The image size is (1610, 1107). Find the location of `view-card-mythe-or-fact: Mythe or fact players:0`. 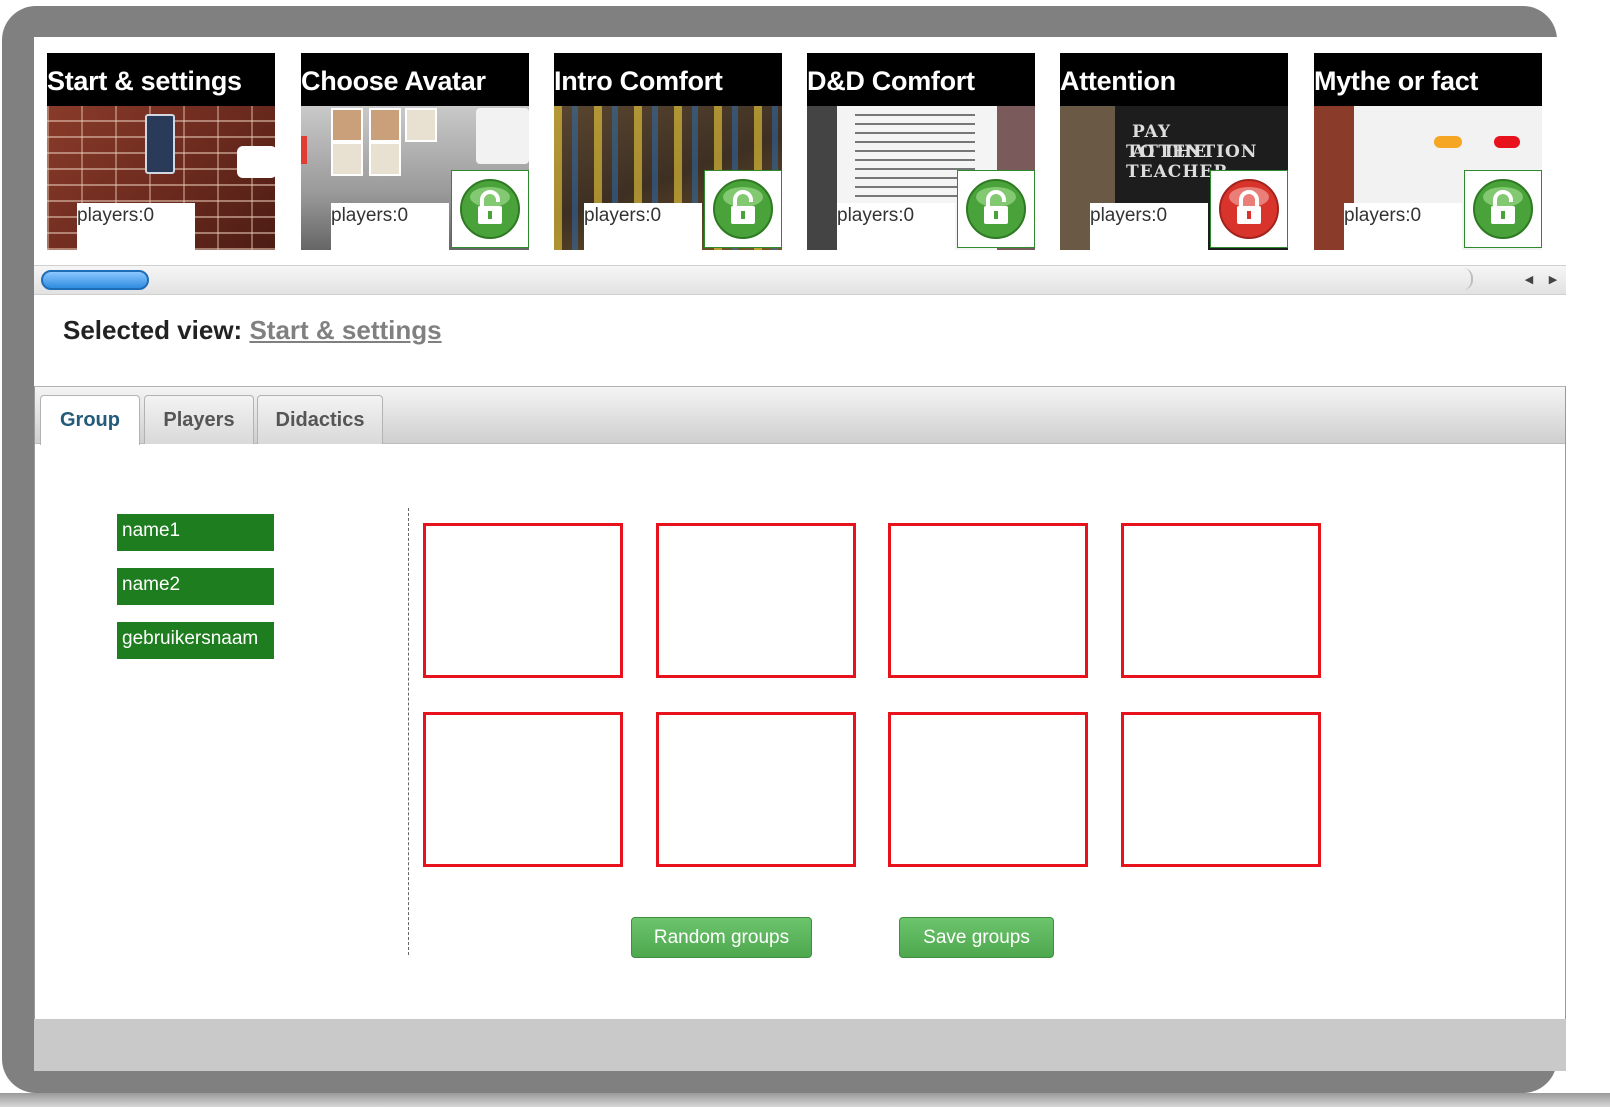

view-card-mythe-or-fact: Mythe or fact players:0 is located at coordinates (1428, 151).